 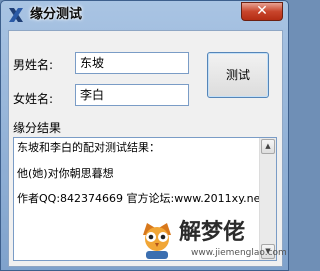 I want to click on window-title: 缘分测试, so click(x=56, y=14).